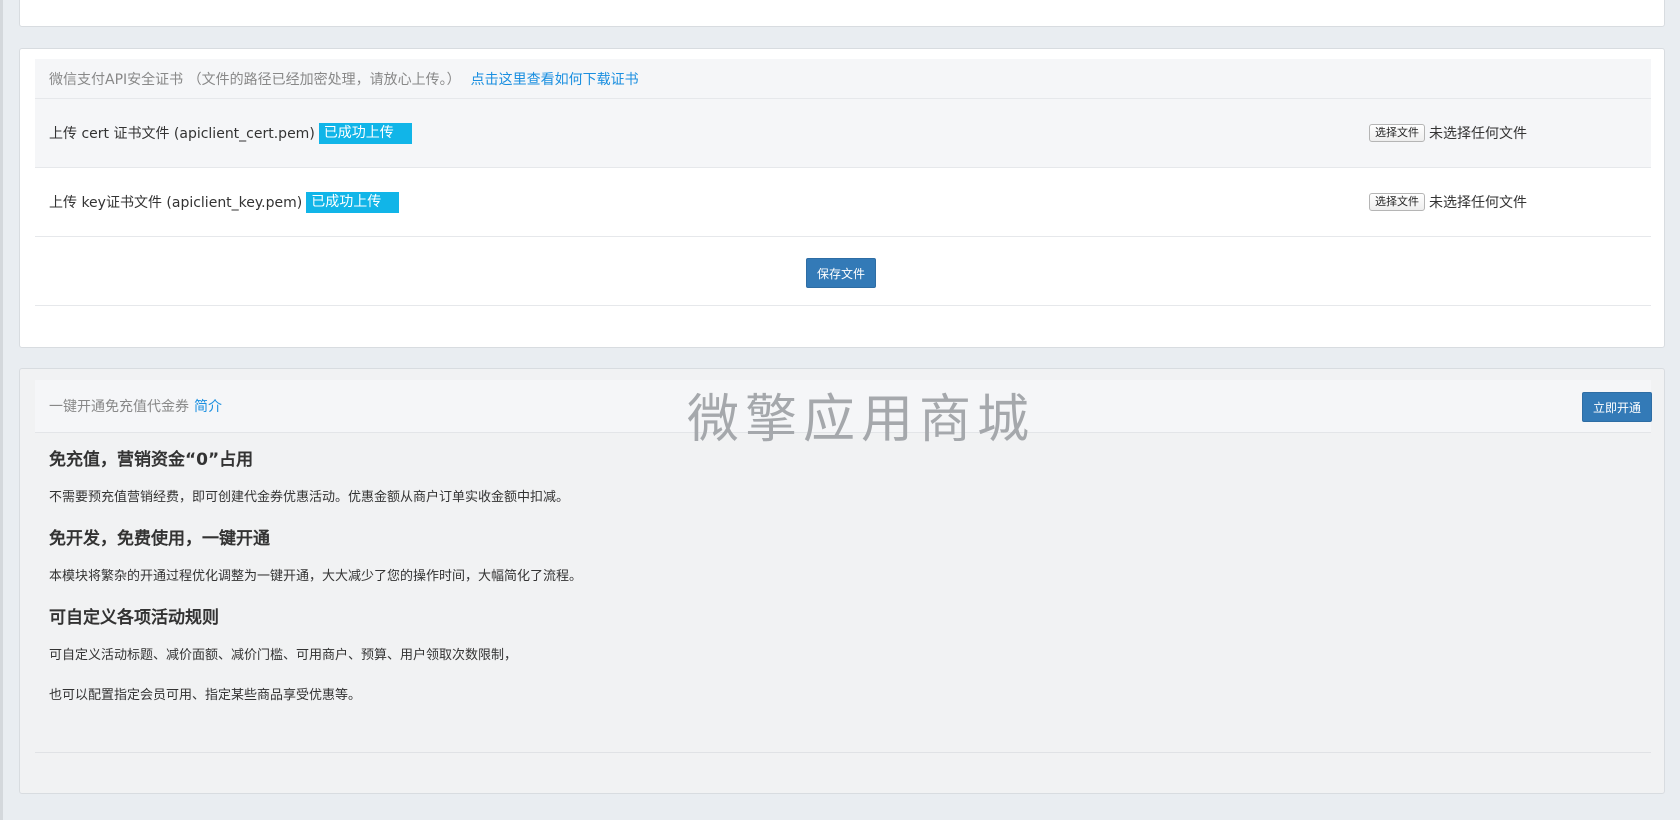  I want to click on key-status-badge: 已成功上传, so click(353, 202).